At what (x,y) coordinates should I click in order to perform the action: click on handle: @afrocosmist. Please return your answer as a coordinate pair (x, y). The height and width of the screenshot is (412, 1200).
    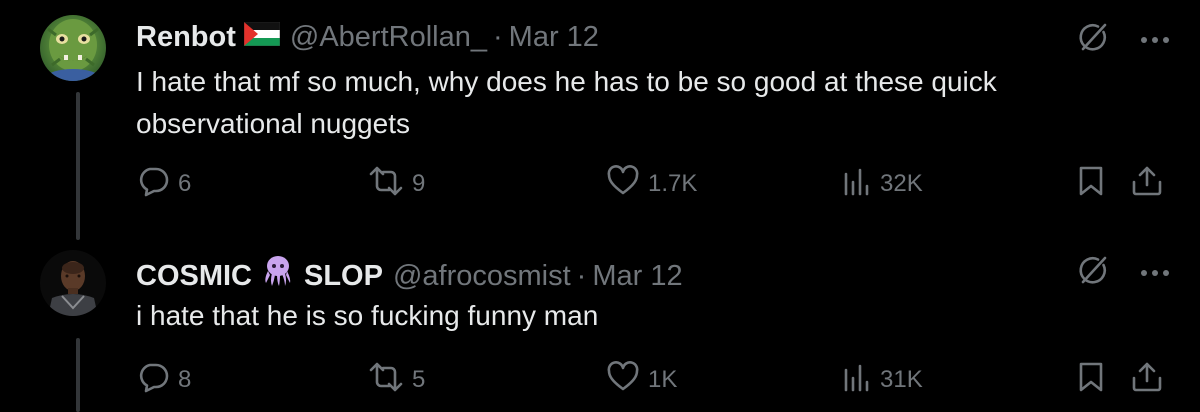
    Looking at the image, I should click on (482, 276).